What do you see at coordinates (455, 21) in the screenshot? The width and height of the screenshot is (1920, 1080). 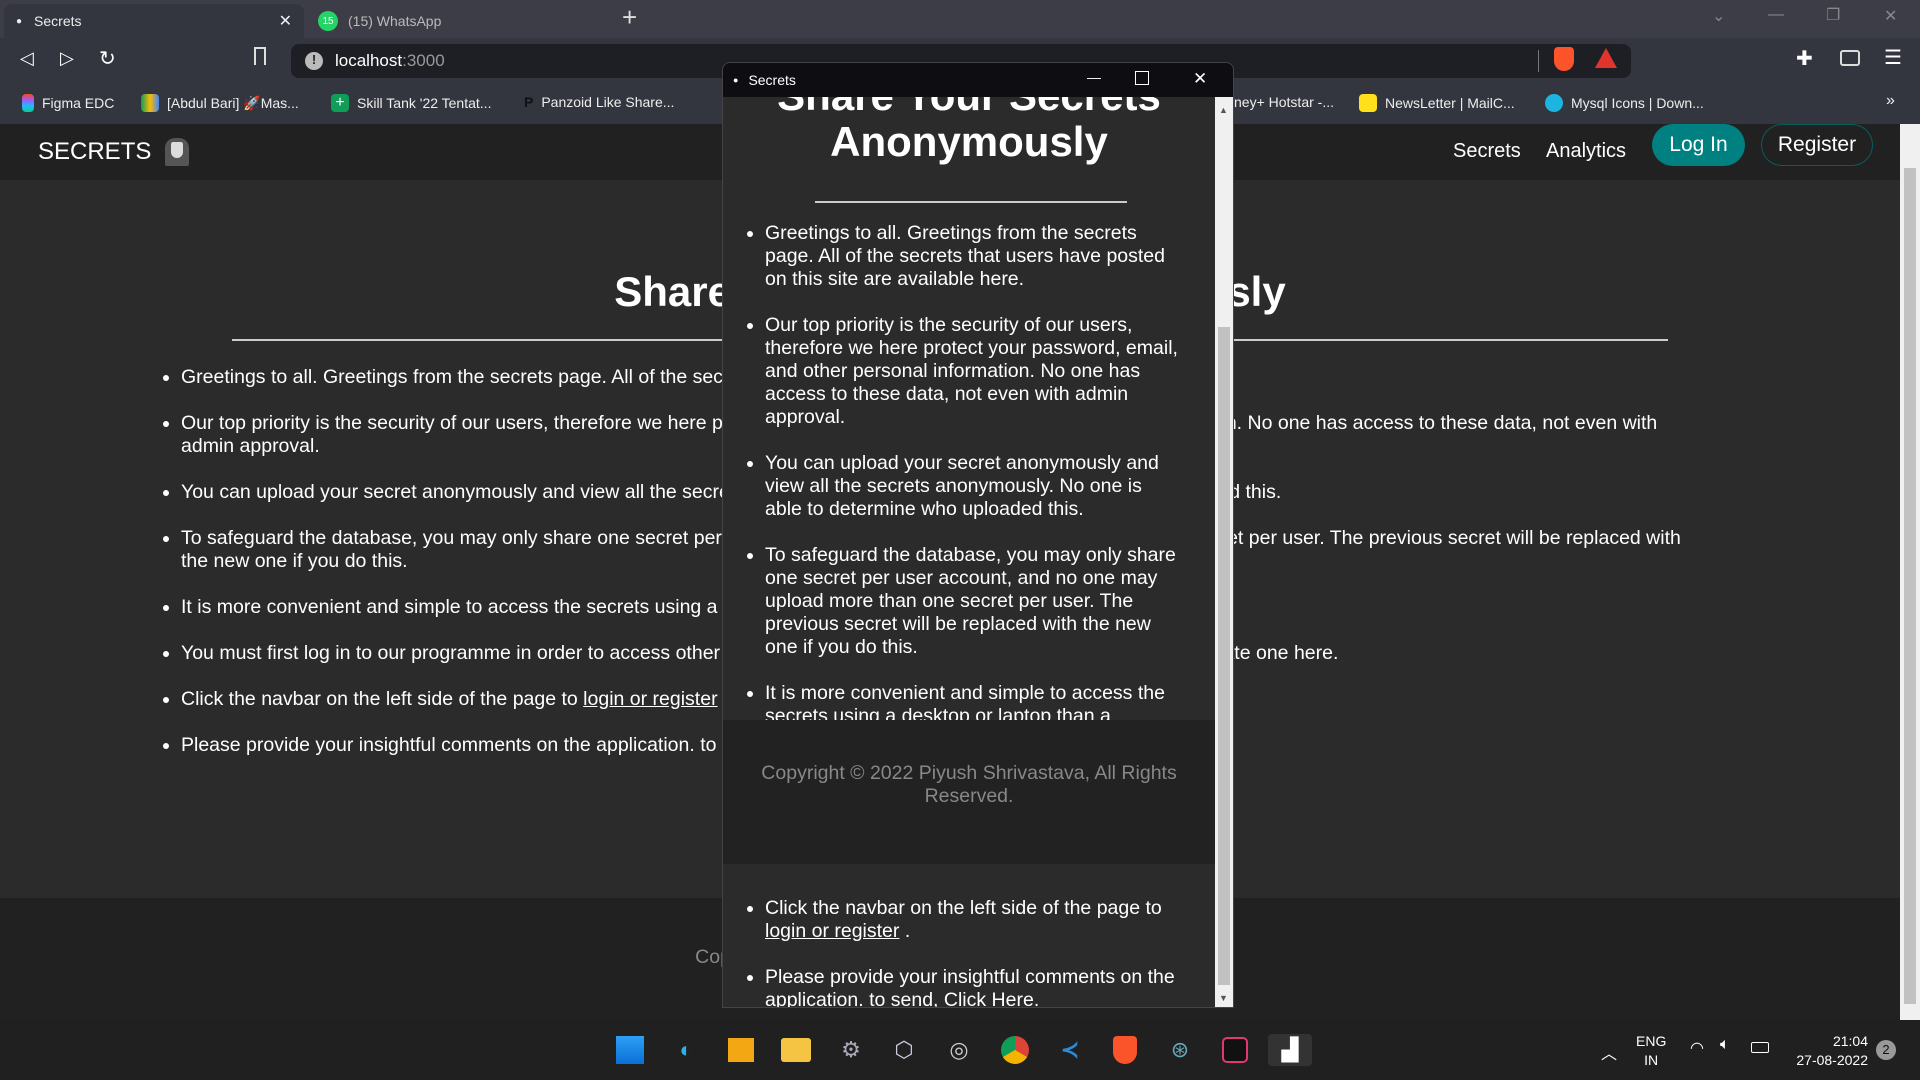 I see `tab-whatsapp: 15 (15) WhatsApp` at bounding box center [455, 21].